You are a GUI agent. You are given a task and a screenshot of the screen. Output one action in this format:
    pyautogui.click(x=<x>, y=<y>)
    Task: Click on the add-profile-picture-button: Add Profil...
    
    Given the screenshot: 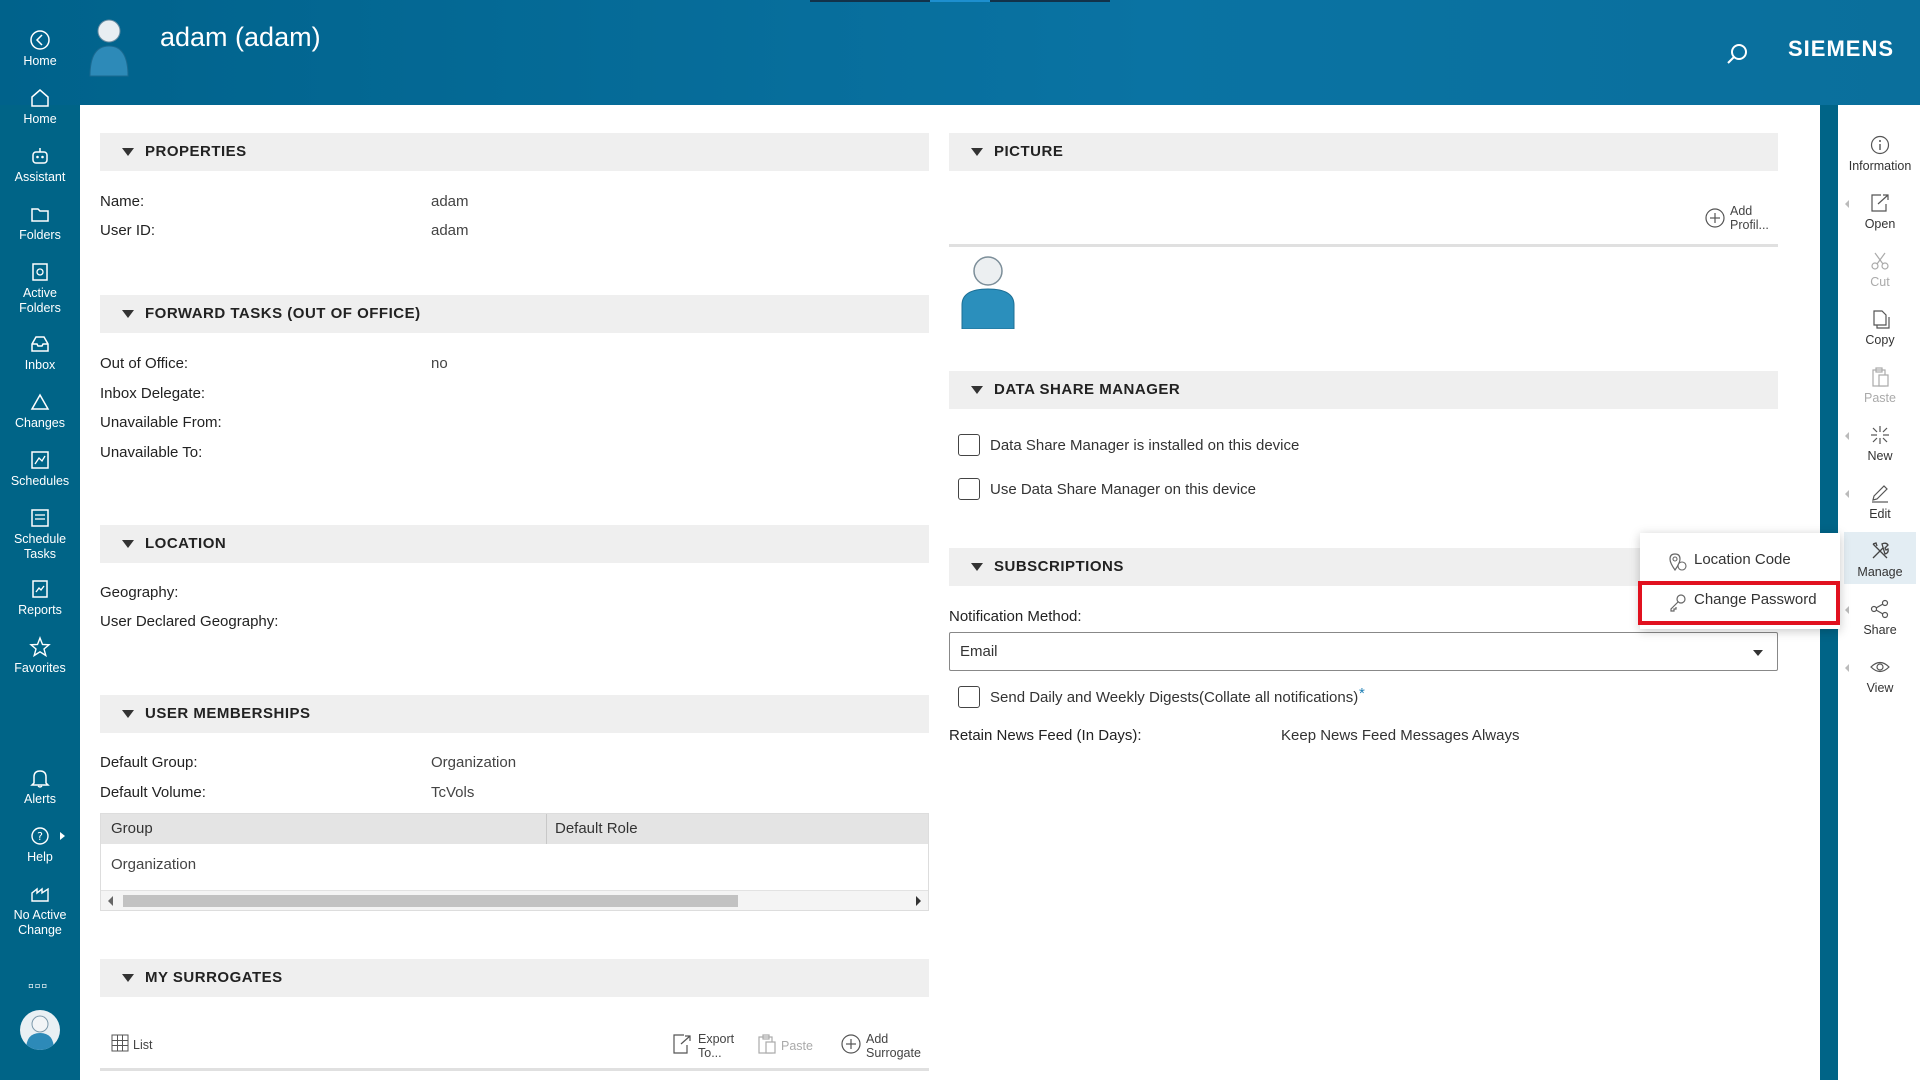 What is the action you would take?
    pyautogui.click(x=1740, y=218)
    